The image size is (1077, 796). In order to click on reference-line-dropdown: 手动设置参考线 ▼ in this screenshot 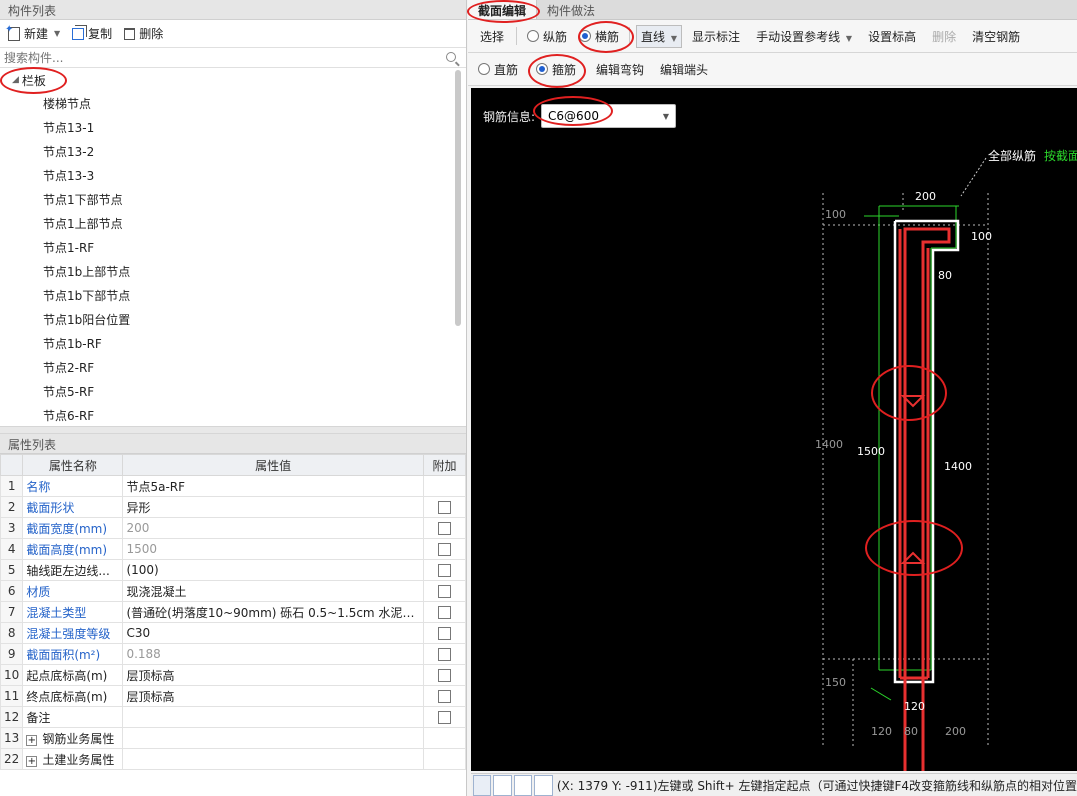, I will do `click(804, 36)`.